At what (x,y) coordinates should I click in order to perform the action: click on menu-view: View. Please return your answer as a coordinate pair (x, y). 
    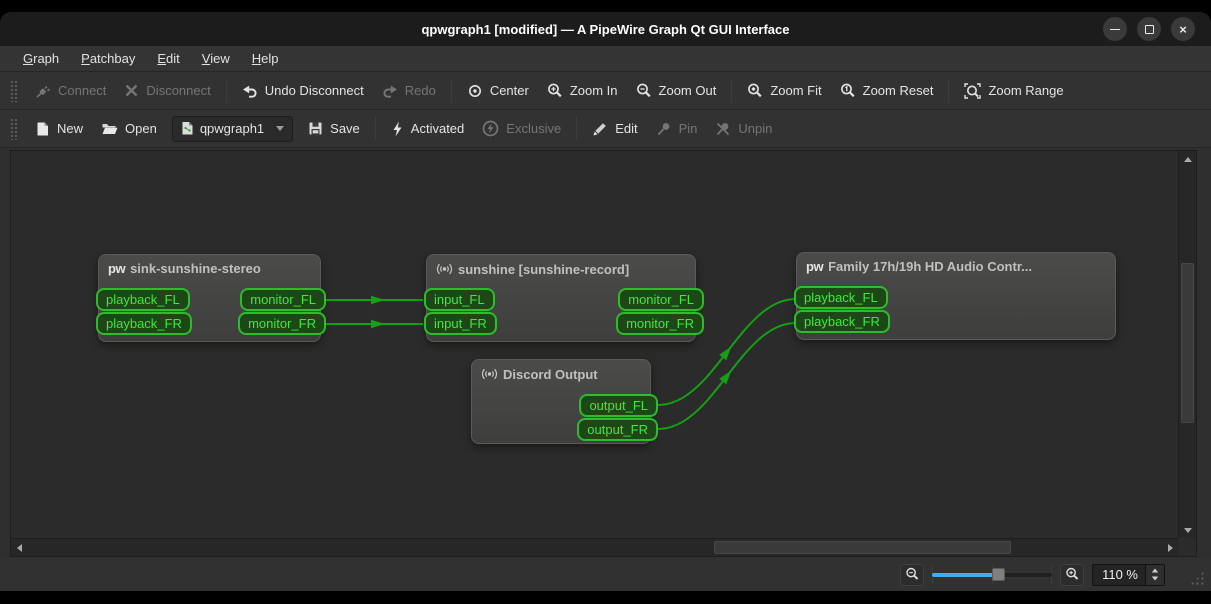
    Looking at the image, I should click on (216, 58).